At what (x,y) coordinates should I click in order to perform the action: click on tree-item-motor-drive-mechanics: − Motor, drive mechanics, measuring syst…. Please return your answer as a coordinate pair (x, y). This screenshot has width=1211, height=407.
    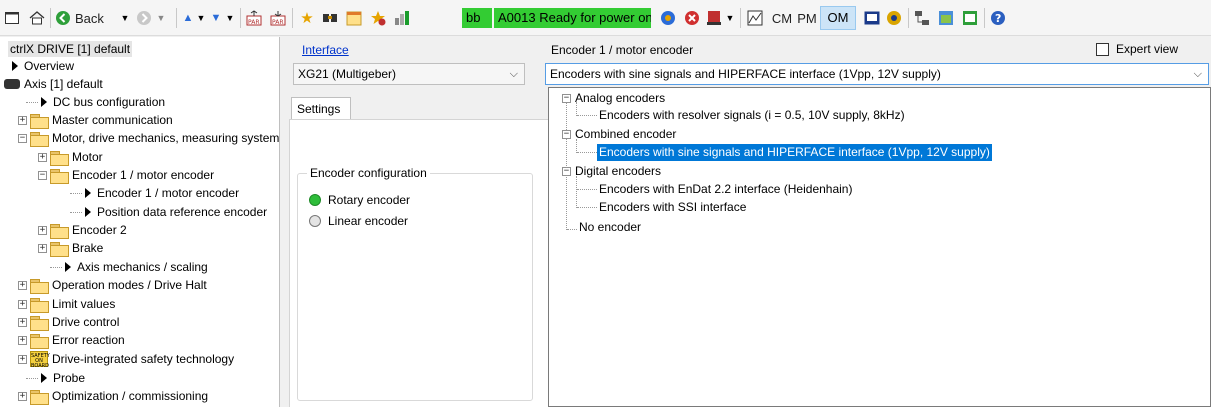
    Looking at the image, I should click on (148, 138).